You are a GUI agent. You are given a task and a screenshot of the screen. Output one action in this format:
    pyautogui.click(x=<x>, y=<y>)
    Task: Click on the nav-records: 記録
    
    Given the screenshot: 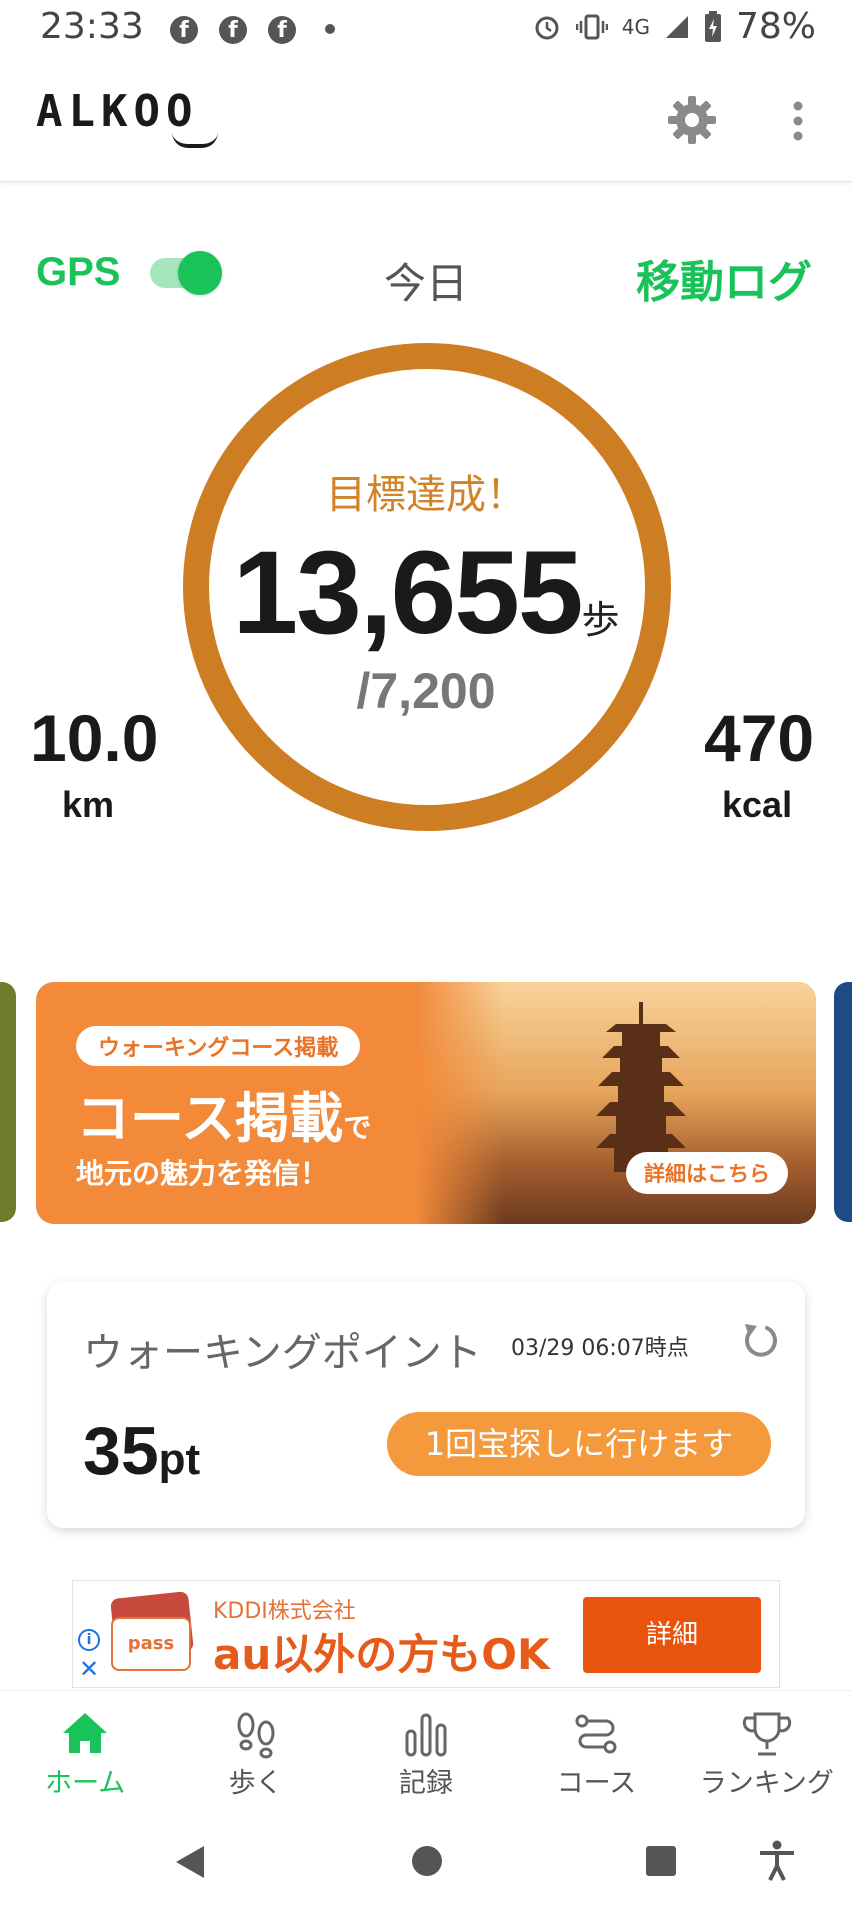 What is the action you would take?
    pyautogui.click(x=426, y=1745)
    